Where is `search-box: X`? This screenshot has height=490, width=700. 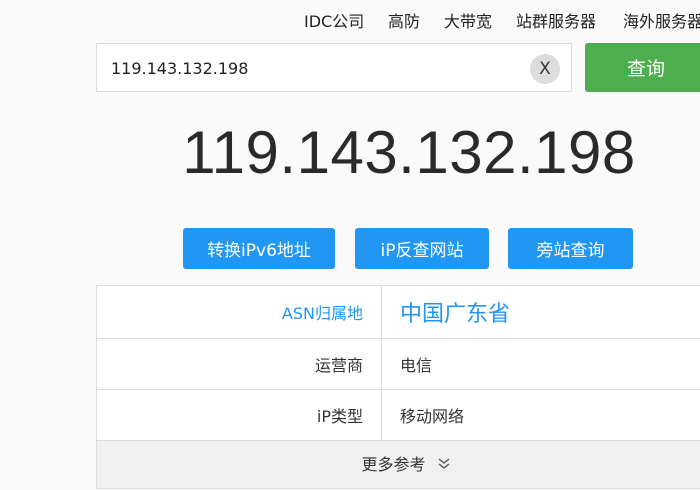 search-box: X is located at coordinates (334, 67).